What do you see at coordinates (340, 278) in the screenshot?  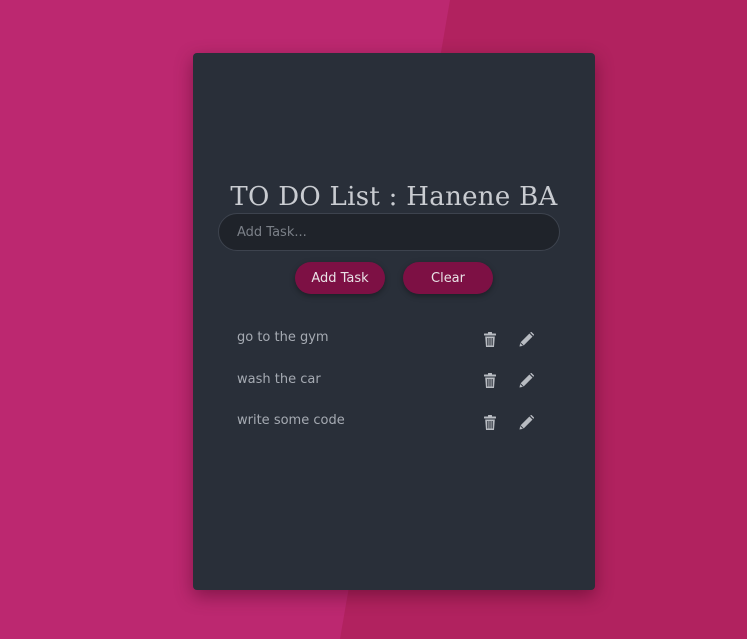 I see `add-task-button: Add Task` at bounding box center [340, 278].